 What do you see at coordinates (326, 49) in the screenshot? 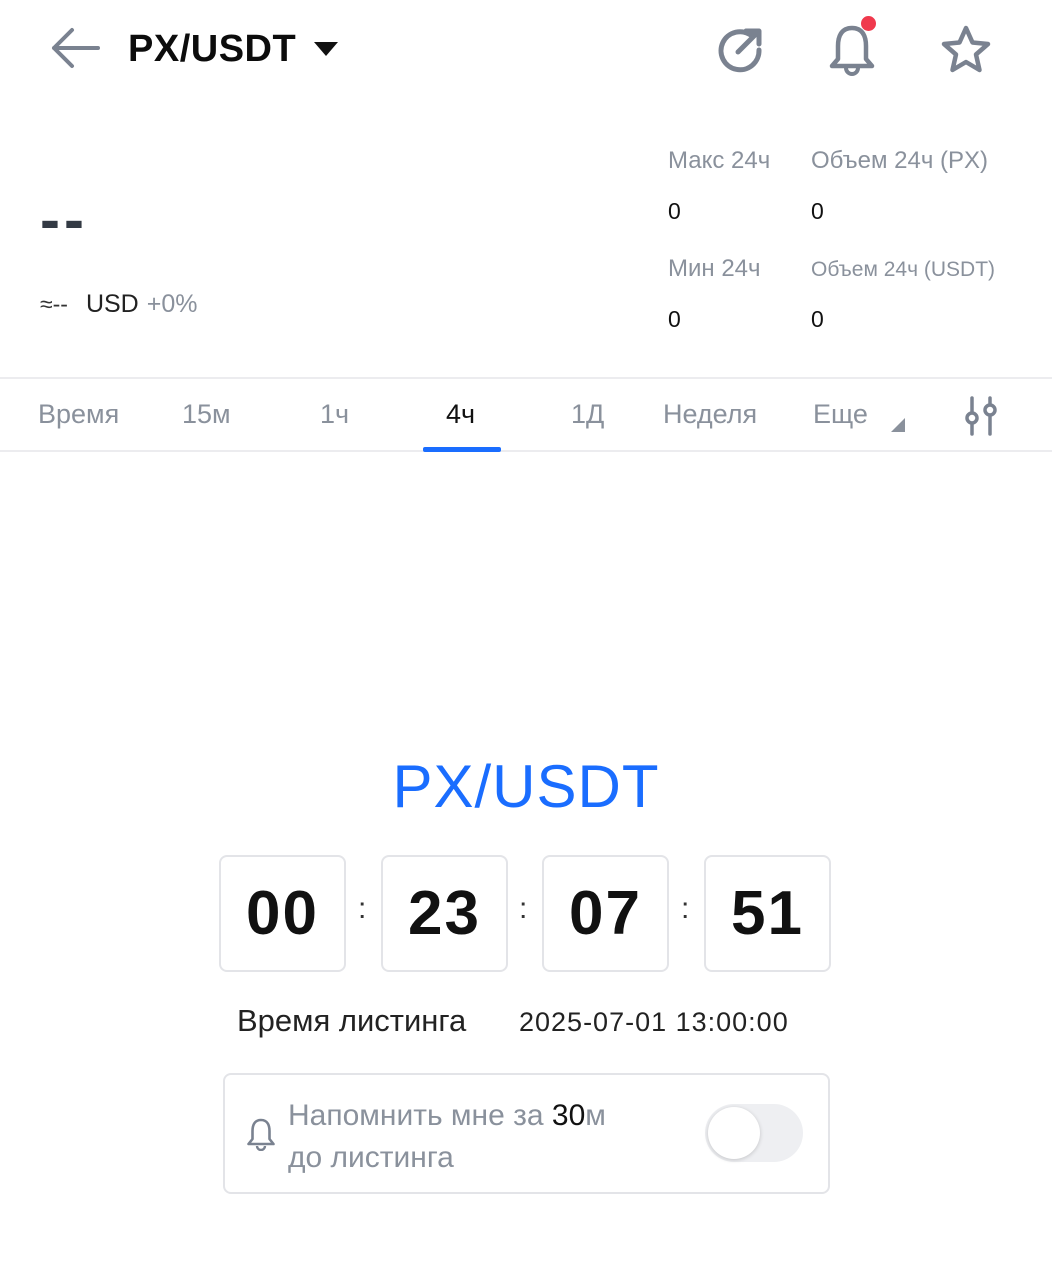
I see `chevron-down-icon` at bounding box center [326, 49].